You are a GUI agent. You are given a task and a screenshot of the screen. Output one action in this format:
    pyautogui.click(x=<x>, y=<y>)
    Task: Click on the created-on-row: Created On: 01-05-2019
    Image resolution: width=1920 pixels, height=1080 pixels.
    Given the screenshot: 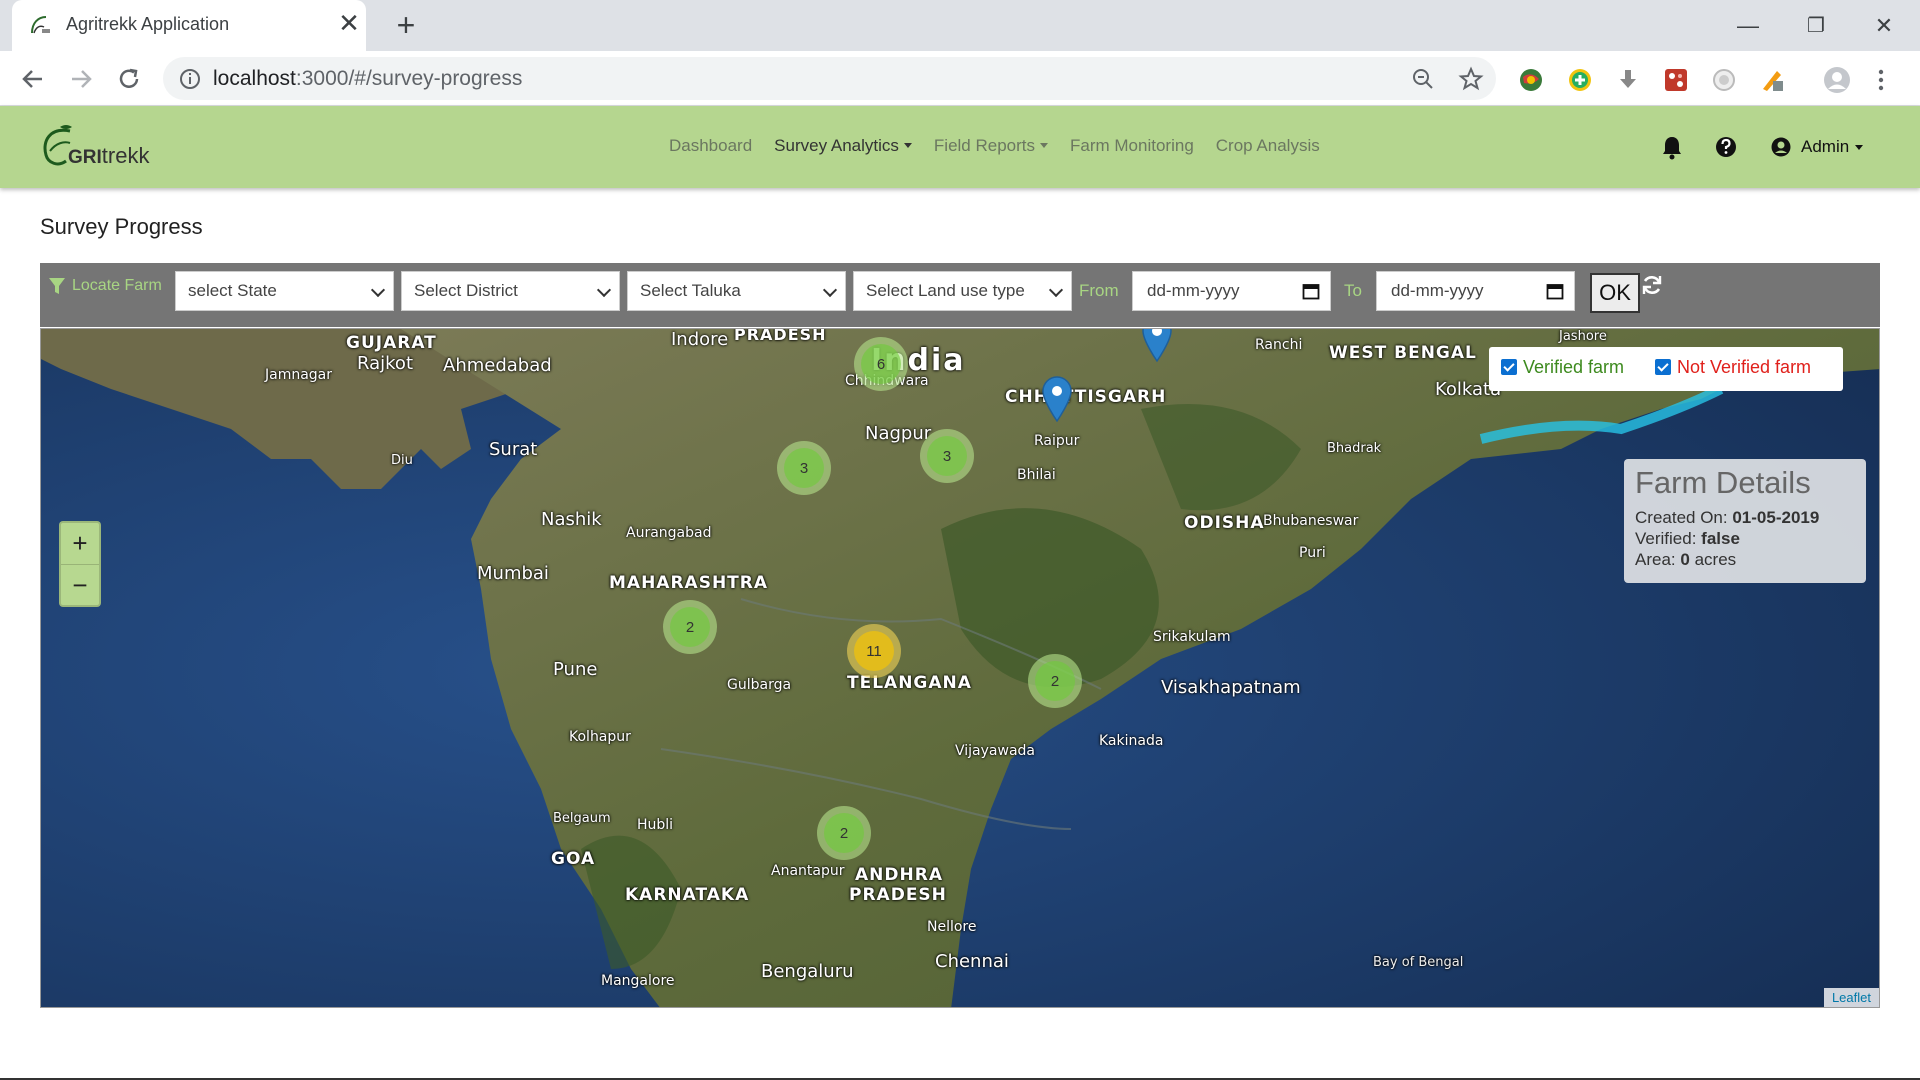 What is the action you would take?
    pyautogui.click(x=1745, y=517)
    